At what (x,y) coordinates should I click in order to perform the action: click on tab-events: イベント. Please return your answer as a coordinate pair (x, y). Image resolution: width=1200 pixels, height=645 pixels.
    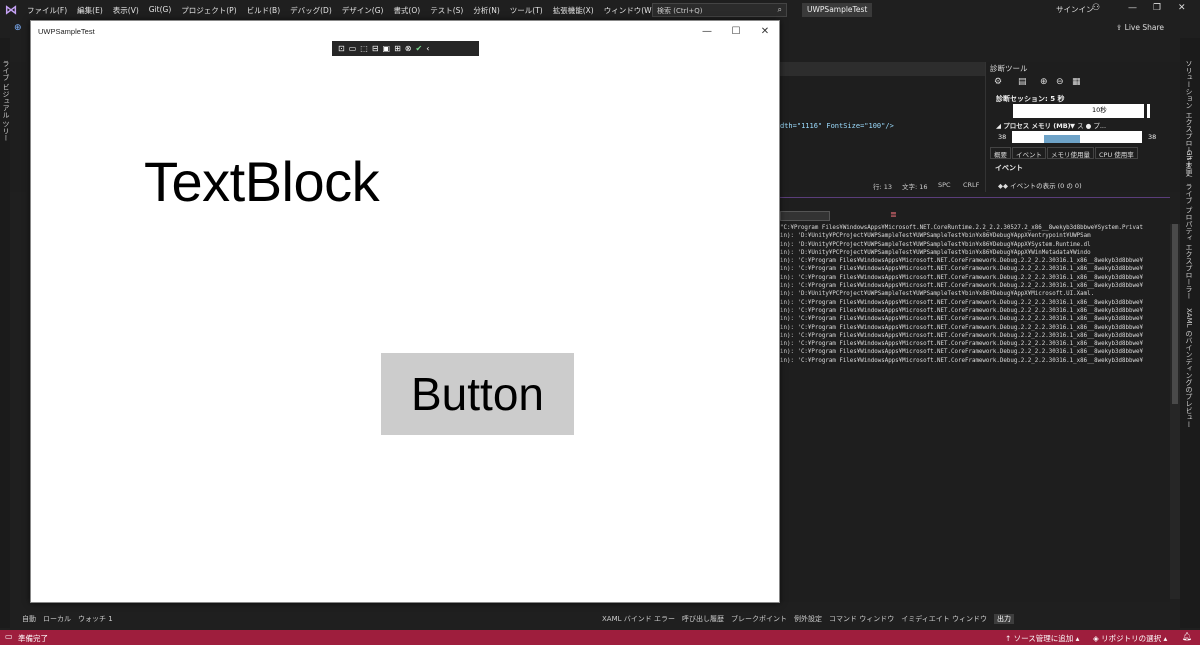
    Looking at the image, I should click on (1029, 153).